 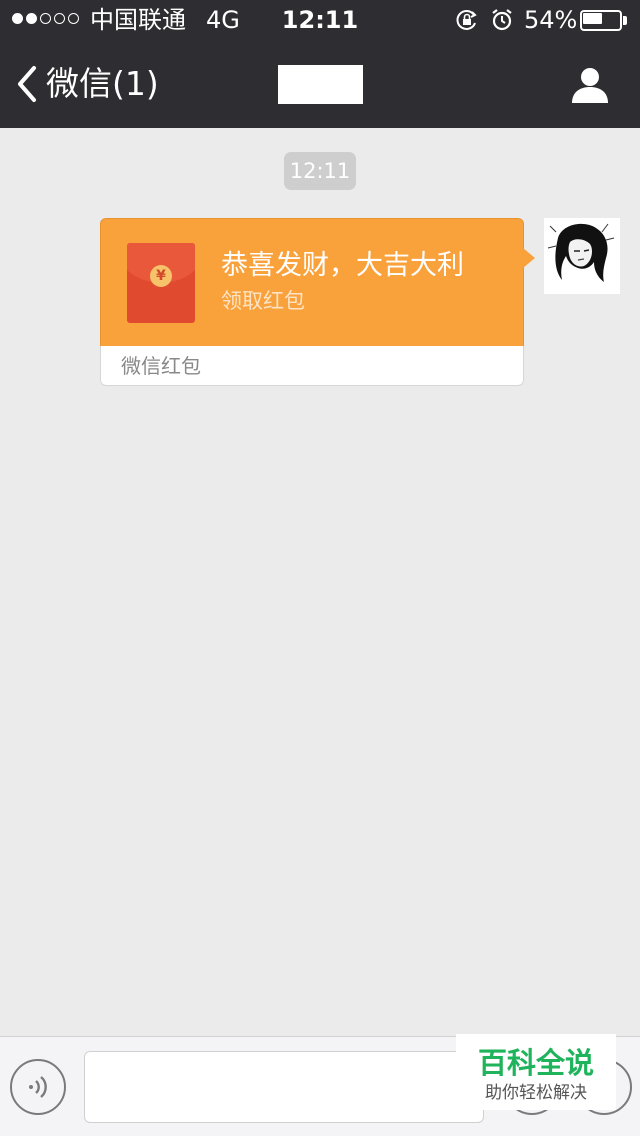 I want to click on avatar, so click(x=582, y=256).